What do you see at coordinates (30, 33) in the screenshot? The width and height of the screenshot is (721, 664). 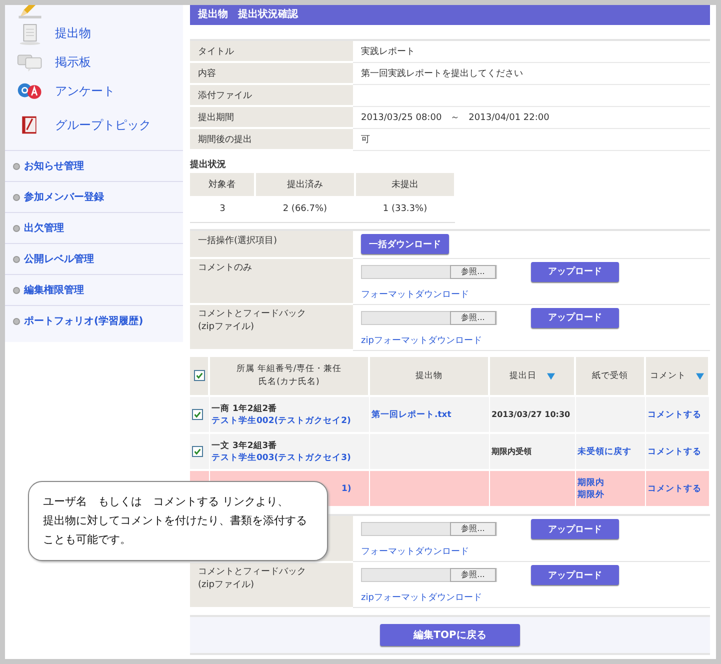 I see `document-icon` at bounding box center [30, 33].